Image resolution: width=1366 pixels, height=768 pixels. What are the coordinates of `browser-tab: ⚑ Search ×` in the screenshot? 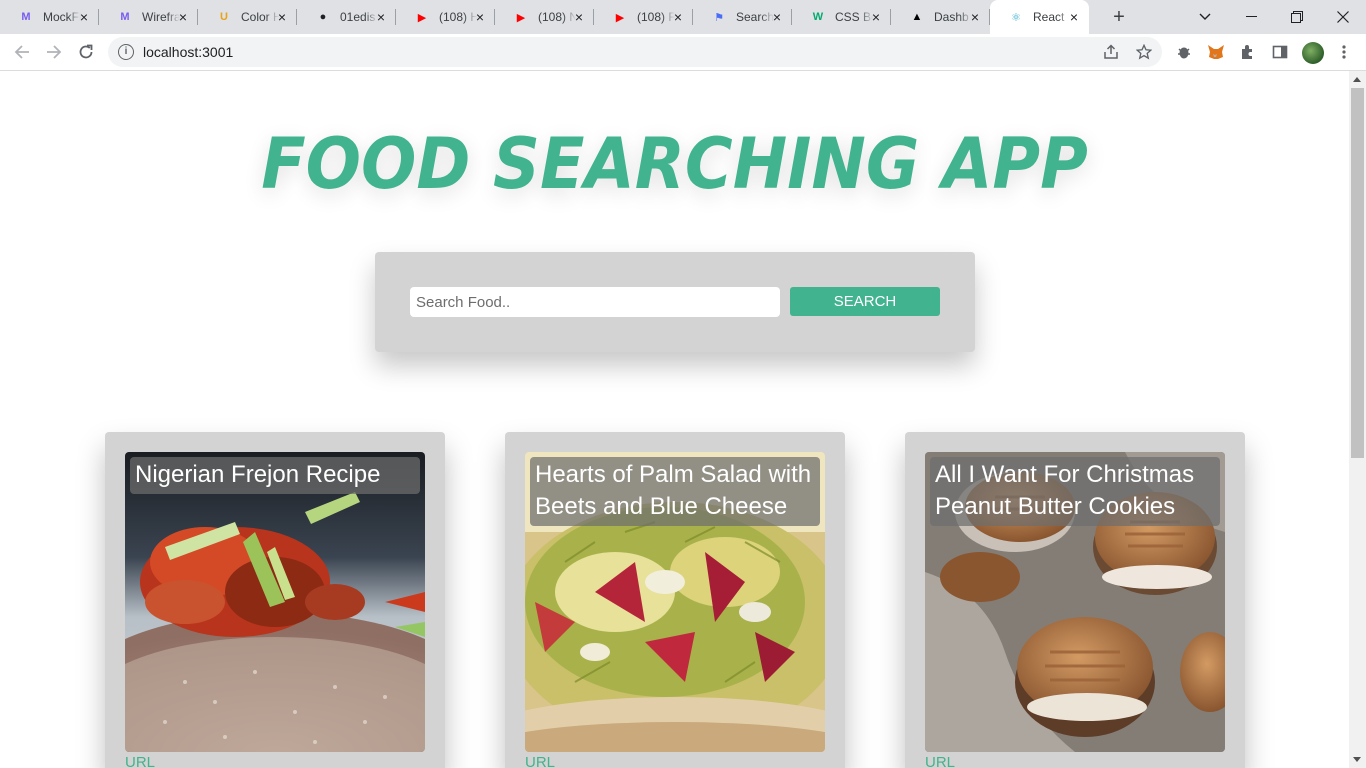 It's located at (742, 17).